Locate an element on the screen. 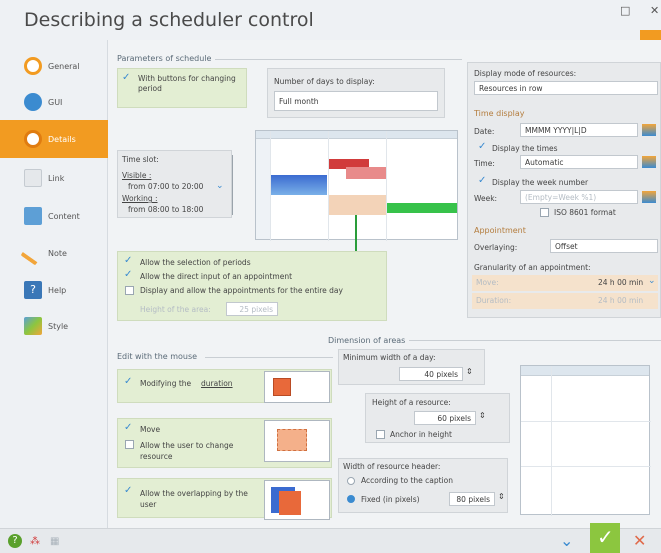 The width and height of the screenshot is (661, 553). fixed-field: 80 pixels is located at coordinates (472, 499).